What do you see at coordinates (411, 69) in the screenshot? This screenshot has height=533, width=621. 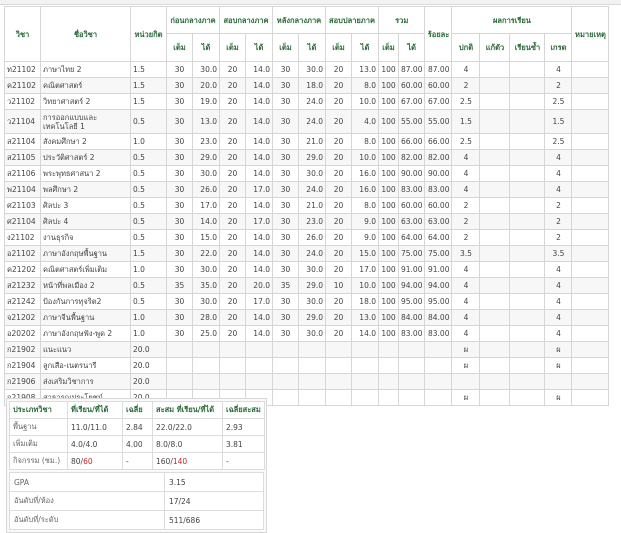 I see `total-got-cell: 87.00` at bounding box center [411, 69].